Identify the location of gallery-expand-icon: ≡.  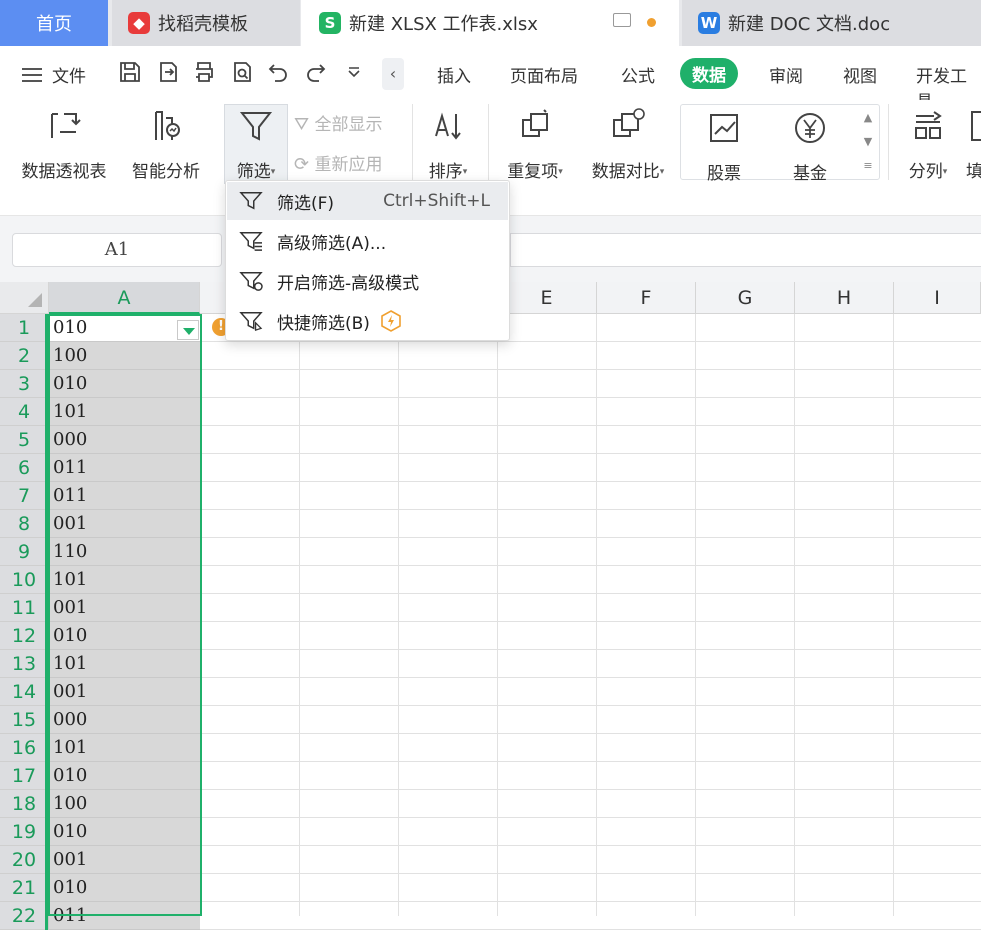
(868, 166).